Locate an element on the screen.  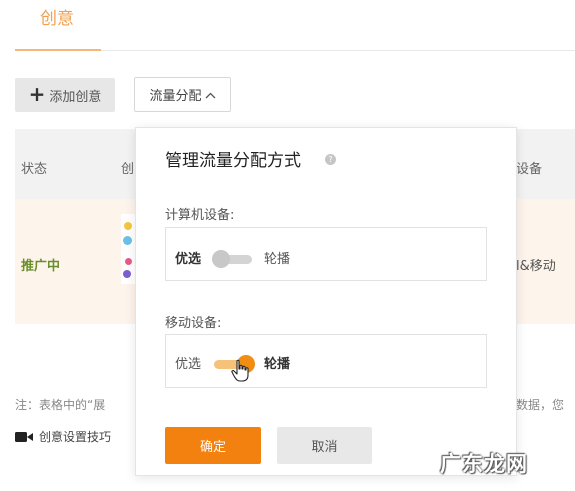
tab-creative: 创意 is located at coordinates (57, 16).